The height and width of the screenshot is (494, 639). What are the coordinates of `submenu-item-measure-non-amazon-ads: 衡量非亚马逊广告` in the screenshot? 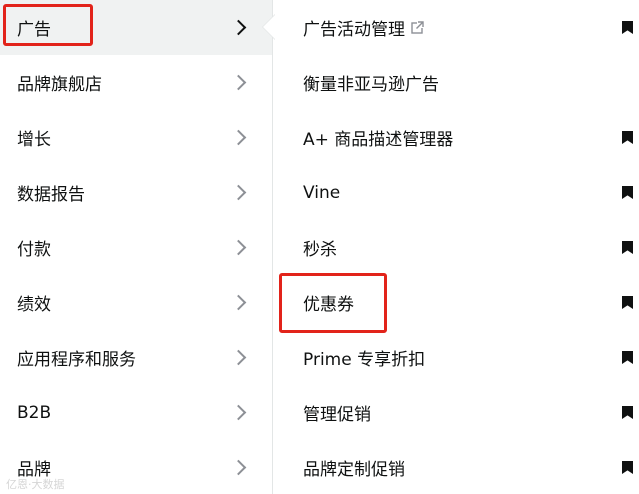 It's located at (456, 82).